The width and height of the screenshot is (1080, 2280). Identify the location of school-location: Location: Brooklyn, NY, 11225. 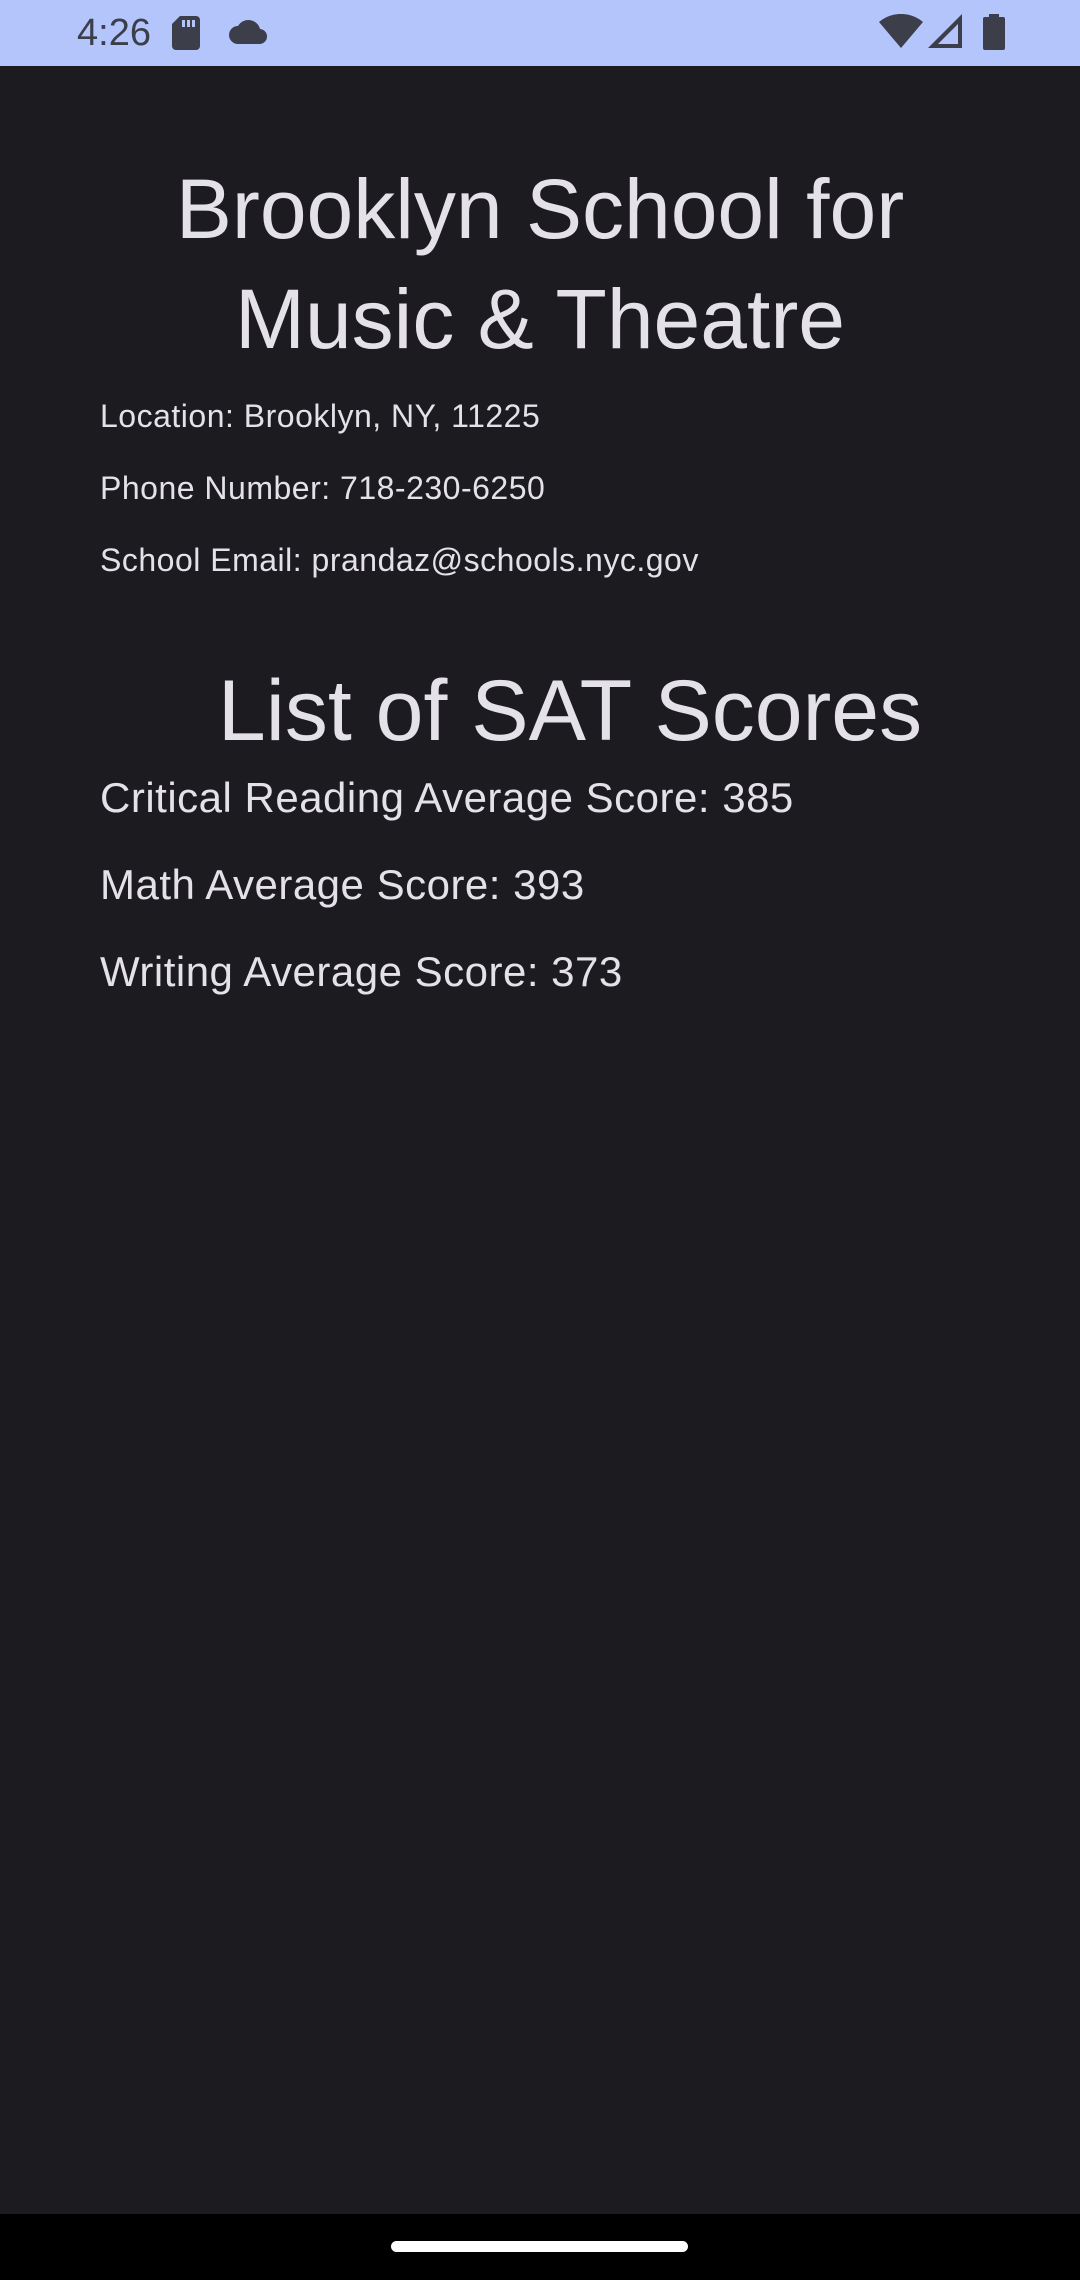
(320, 416).